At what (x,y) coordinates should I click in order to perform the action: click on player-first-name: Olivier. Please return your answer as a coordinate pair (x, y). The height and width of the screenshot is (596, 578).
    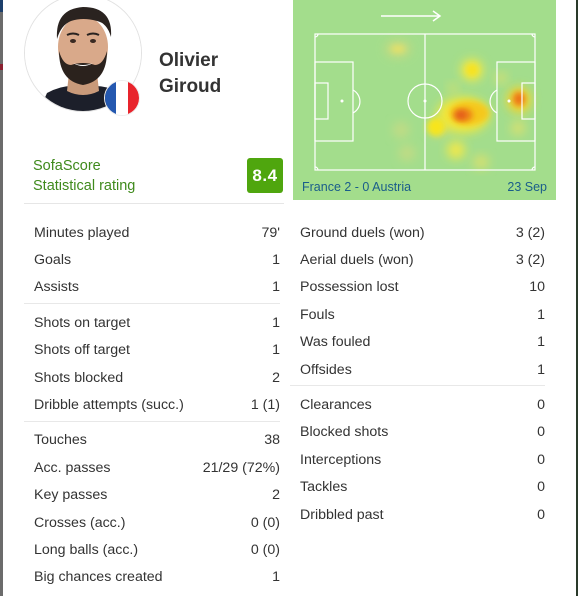
    Looking at the image, I should click on (189, 60).